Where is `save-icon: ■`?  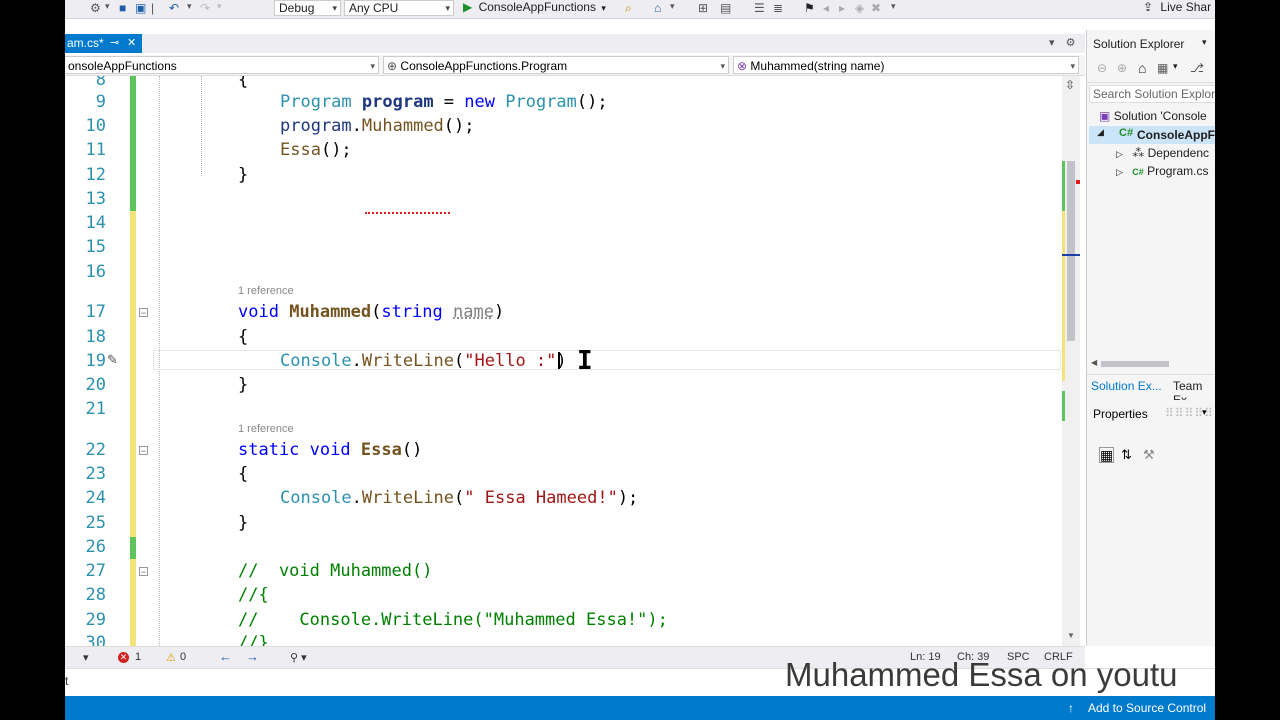 save-icon: ■ is located at coordinates (122, 8).